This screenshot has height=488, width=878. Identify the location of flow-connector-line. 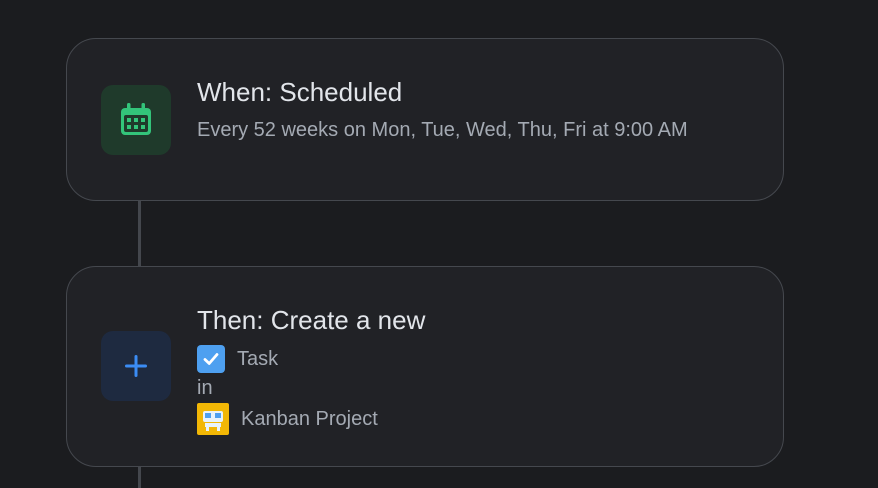
(139, 234).